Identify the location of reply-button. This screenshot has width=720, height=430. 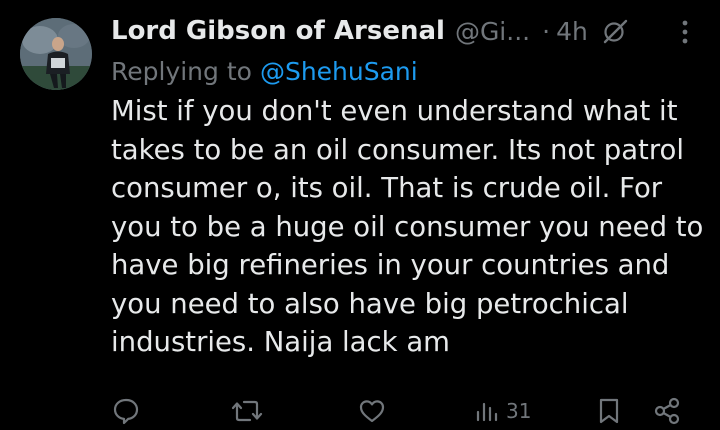
(126, 411).